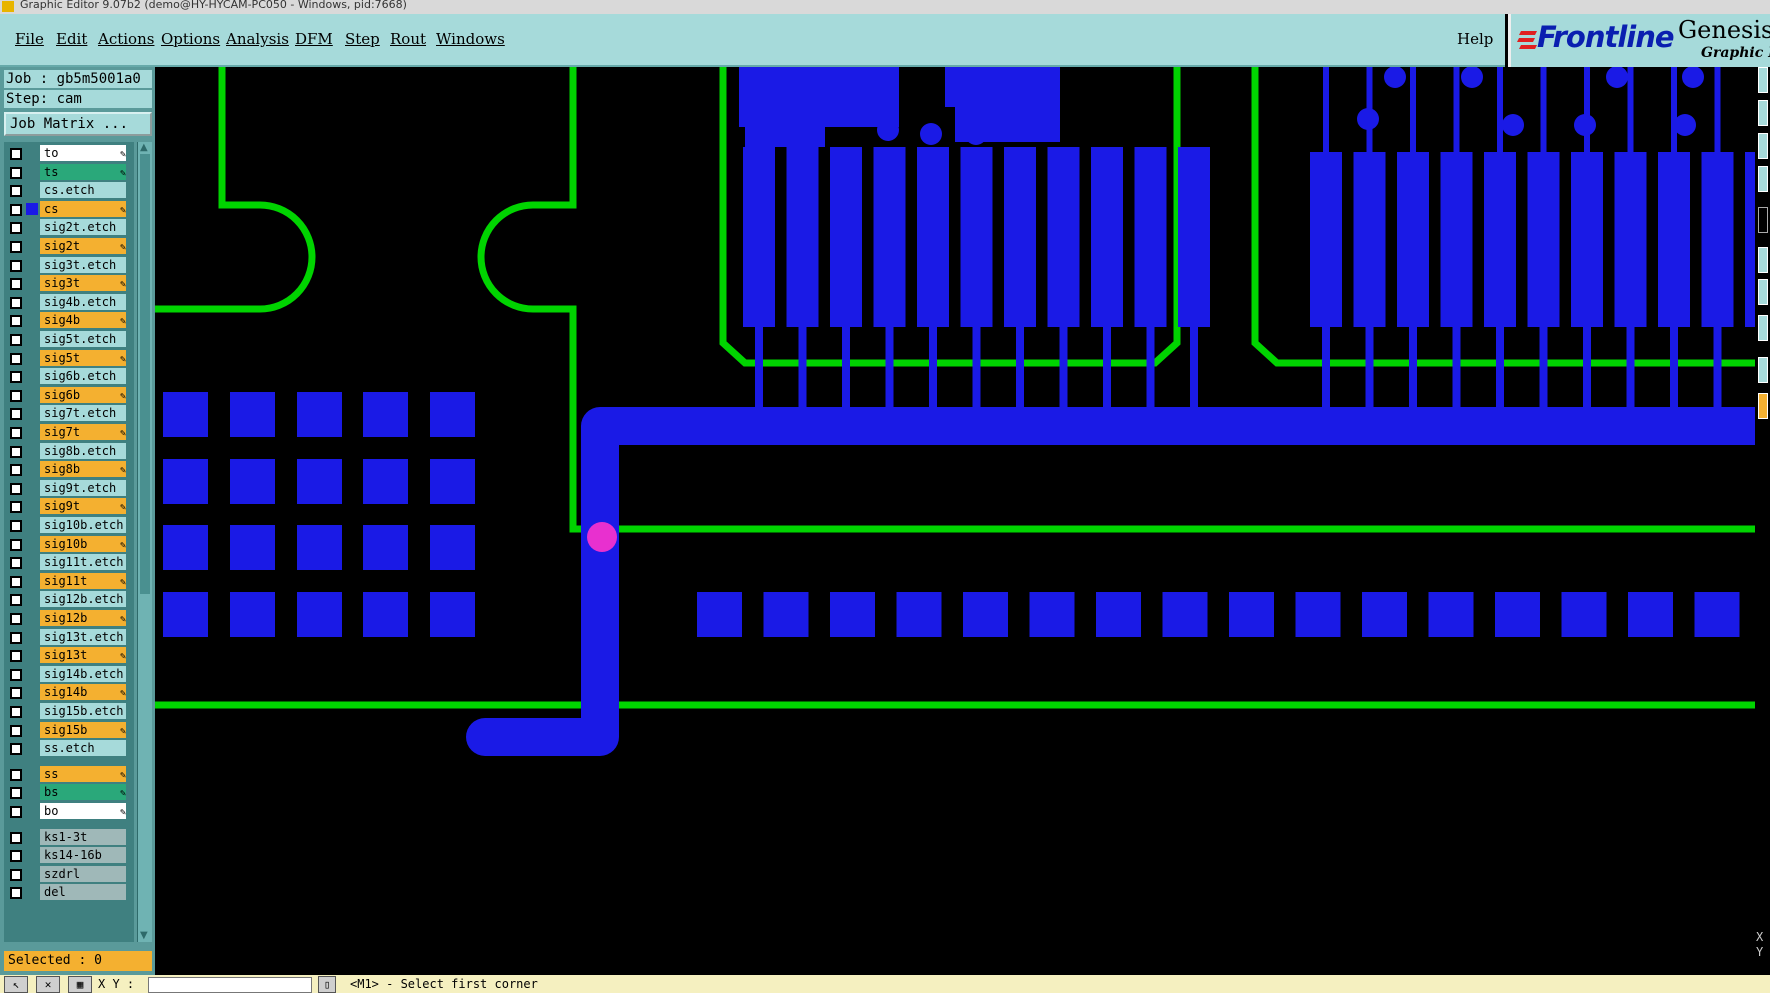 The width and height of the screenshot is (1770, 993). Describe the element at coordinates (83, 246) in the screenshot. I see `layer-name: sig2t ✎` at that location.